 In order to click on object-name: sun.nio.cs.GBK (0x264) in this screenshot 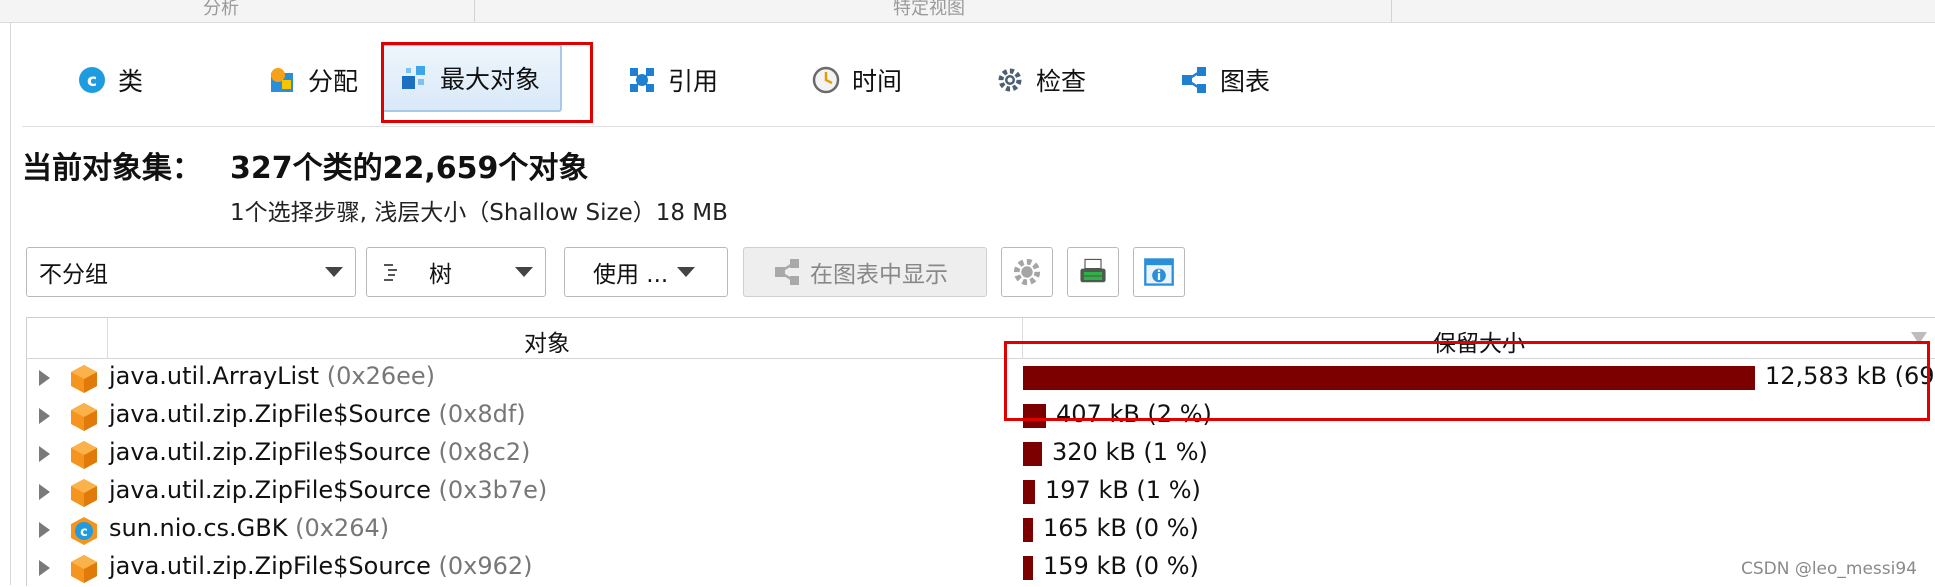, I will do `click(249, 528)`.